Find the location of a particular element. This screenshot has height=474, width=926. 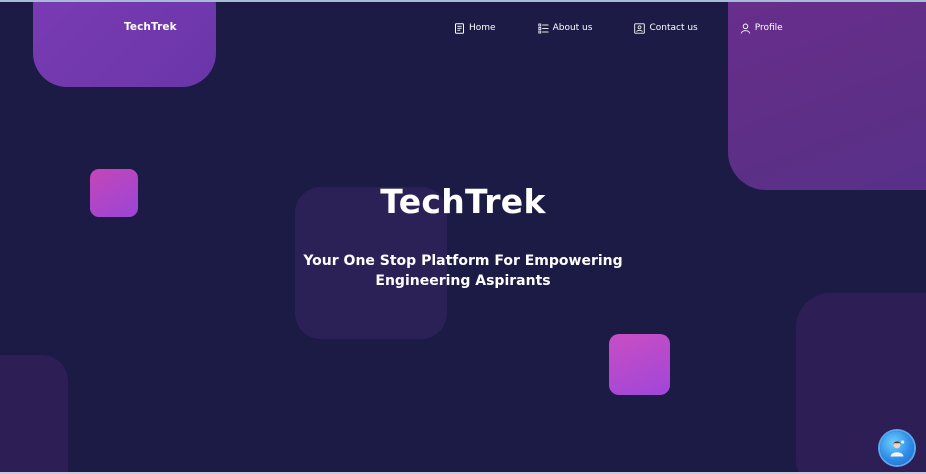

chat-assistant-button is located at coordinates (897, 448).